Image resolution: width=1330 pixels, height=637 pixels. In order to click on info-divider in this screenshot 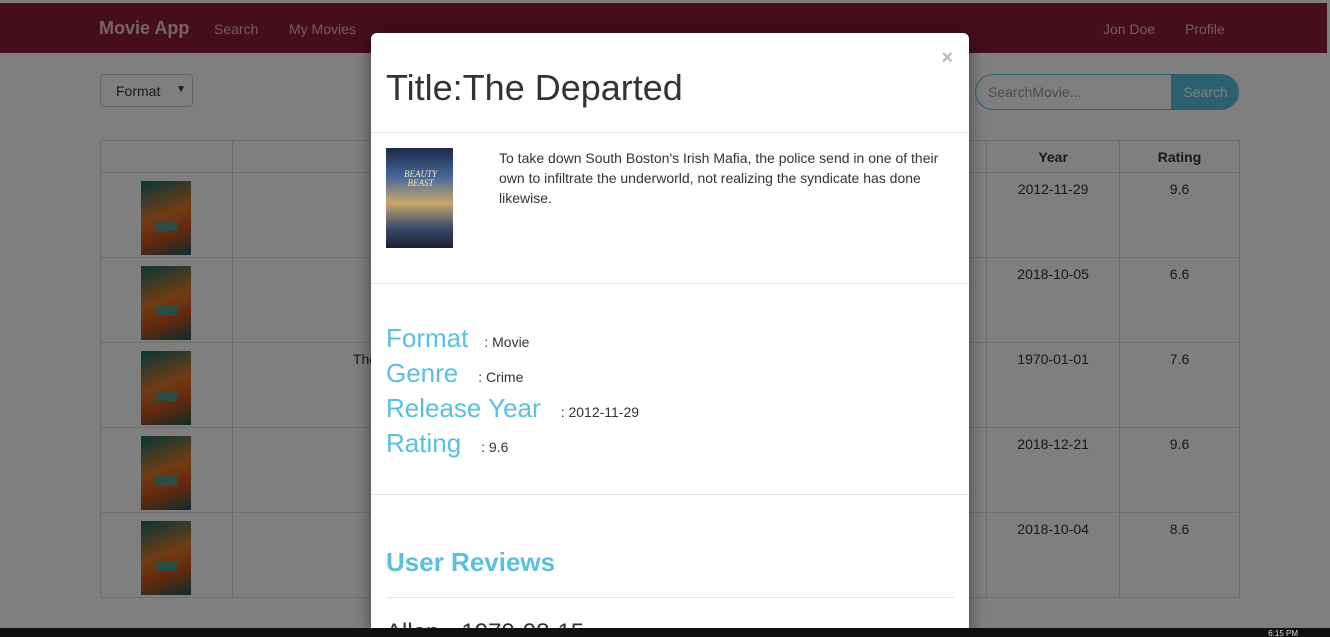, I will do `click(670, 494)`.